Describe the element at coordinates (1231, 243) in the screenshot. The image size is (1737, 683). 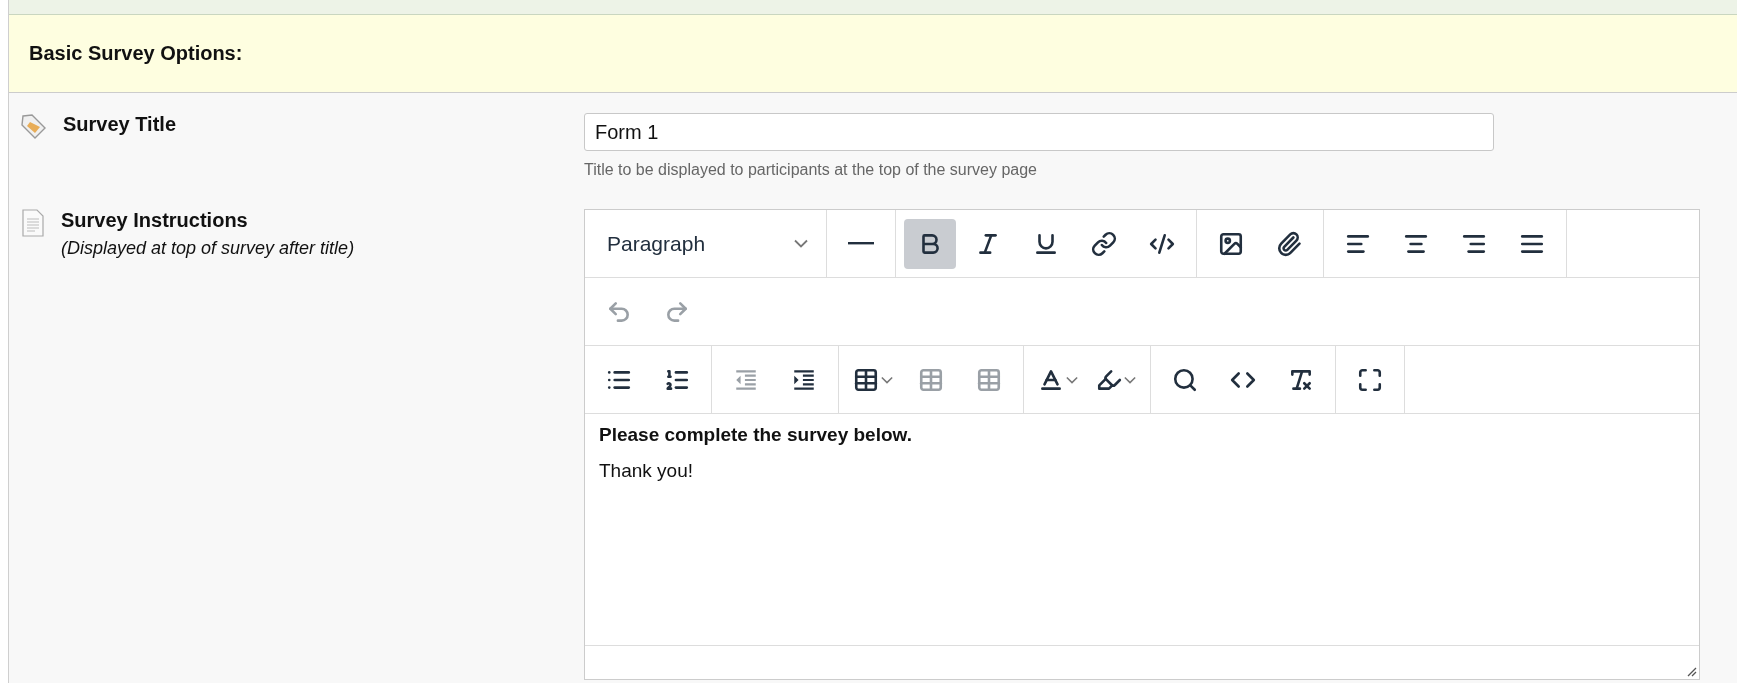
I see `image-icon` at that location.